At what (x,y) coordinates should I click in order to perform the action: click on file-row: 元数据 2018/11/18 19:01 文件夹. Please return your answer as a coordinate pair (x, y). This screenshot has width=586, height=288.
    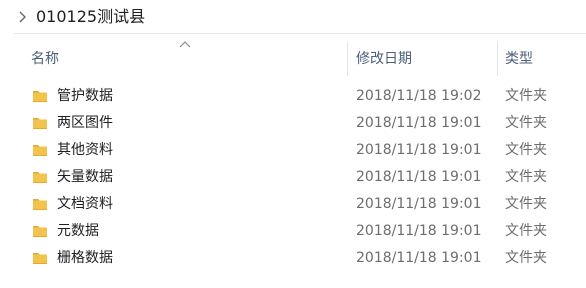
    Looking at the image, I should click on (293, 231).